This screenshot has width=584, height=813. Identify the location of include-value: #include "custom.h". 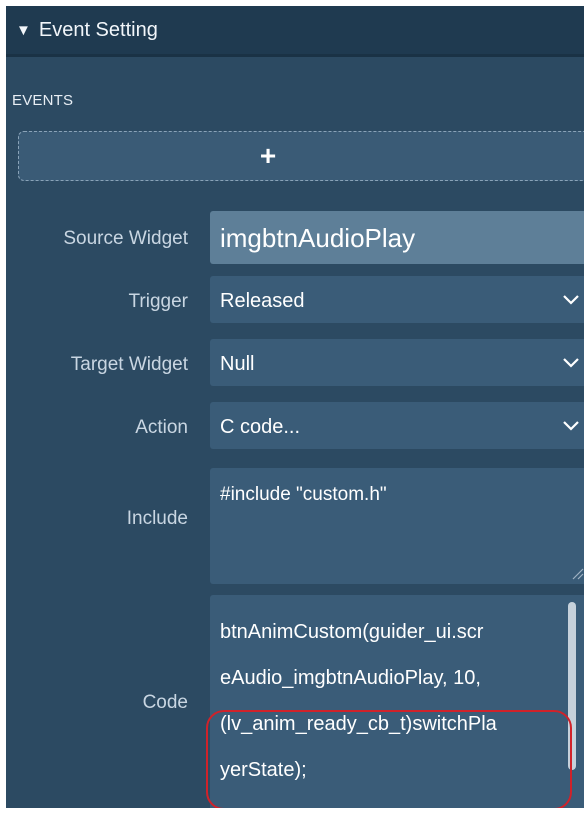
(303, 494).